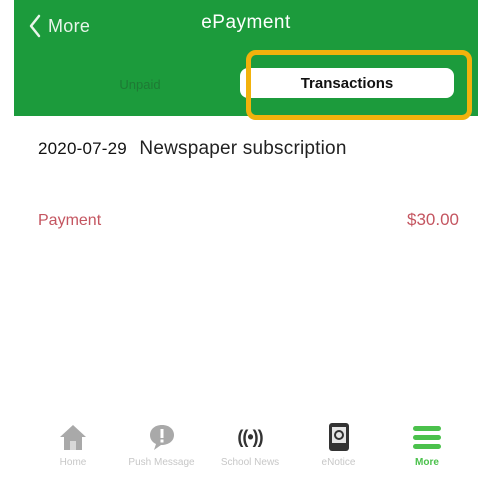 This screenshot has width=481, height=488. I want to click on tabbar-item-home: Home, so click(73, 450).